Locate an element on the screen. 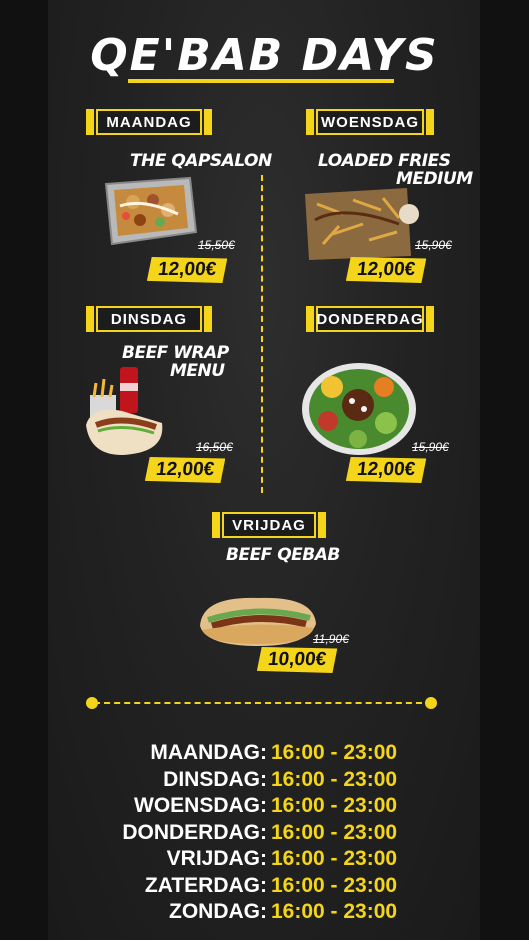 This screenshot has width=529, height=940. hours-row: VRIJDAG: 16:00 - 23:00 is located at coordinates (264, 859).